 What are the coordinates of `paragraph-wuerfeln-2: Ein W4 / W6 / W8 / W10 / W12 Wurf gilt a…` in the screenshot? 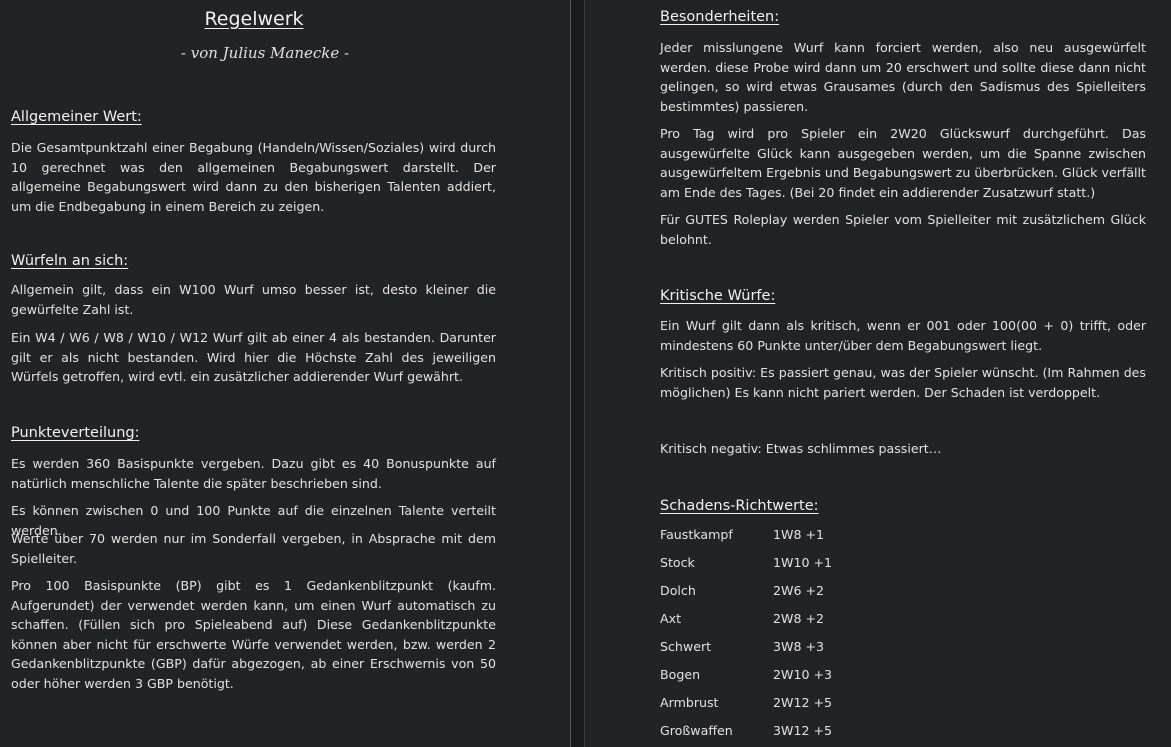 It's located at (253, 357).